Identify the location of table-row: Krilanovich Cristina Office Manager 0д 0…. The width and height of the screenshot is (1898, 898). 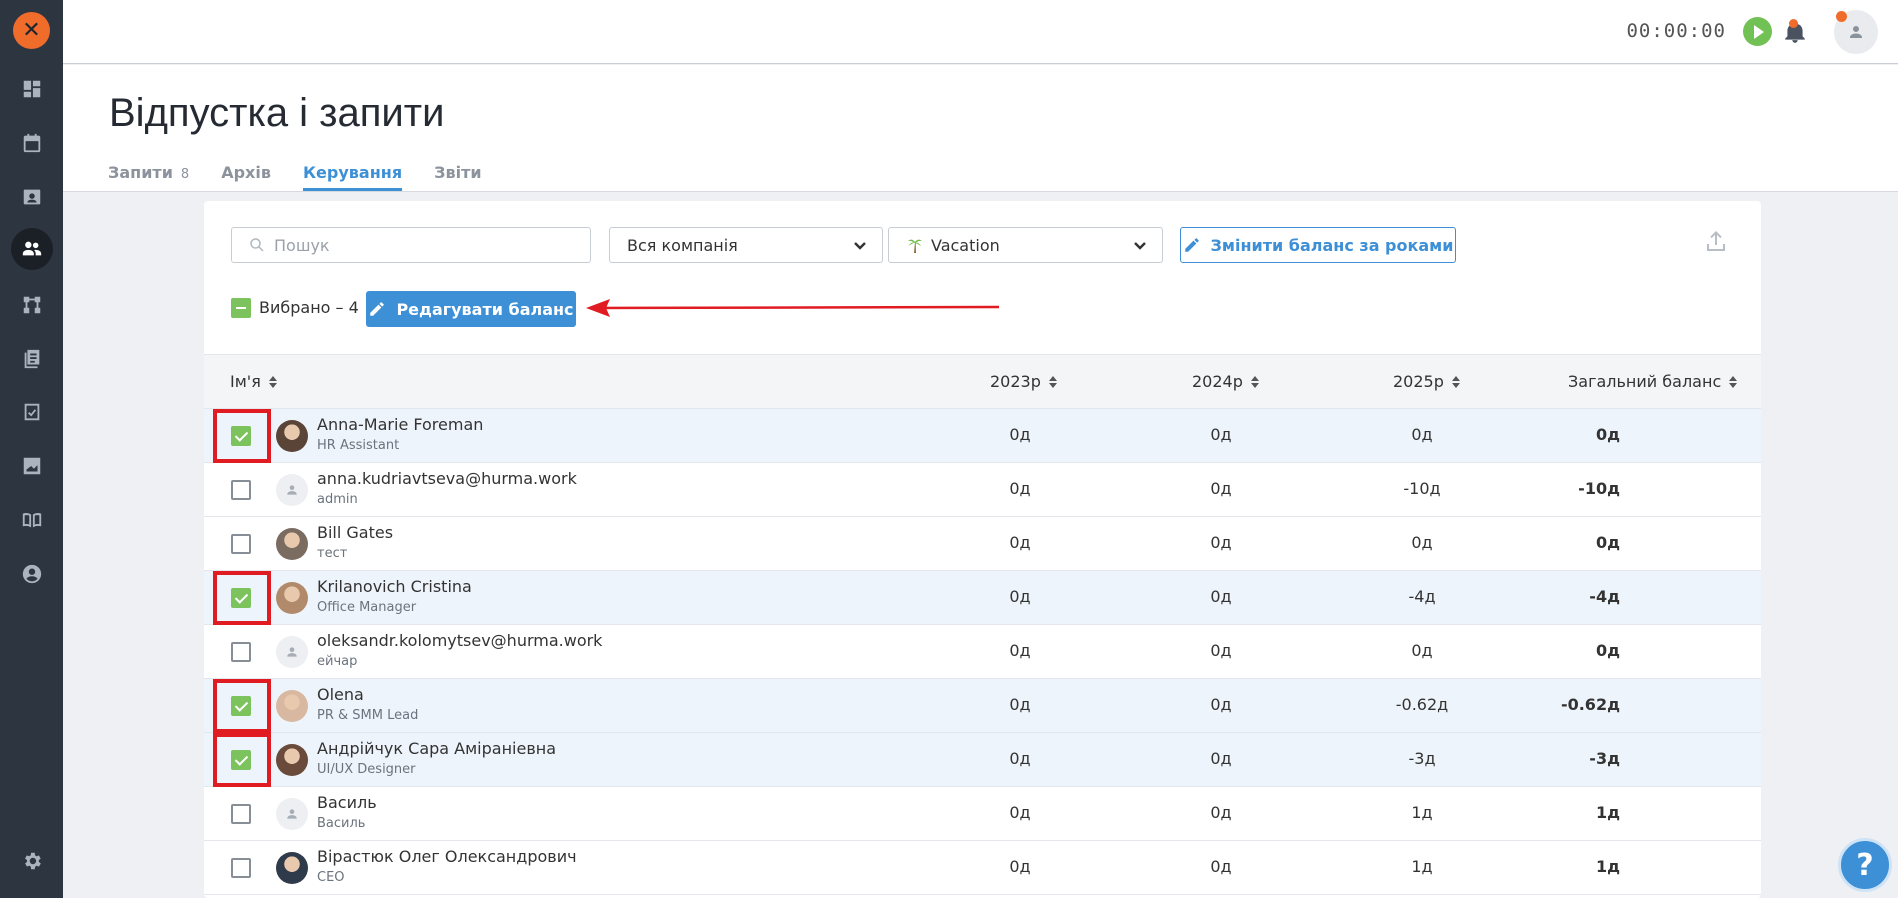
(982, 598).